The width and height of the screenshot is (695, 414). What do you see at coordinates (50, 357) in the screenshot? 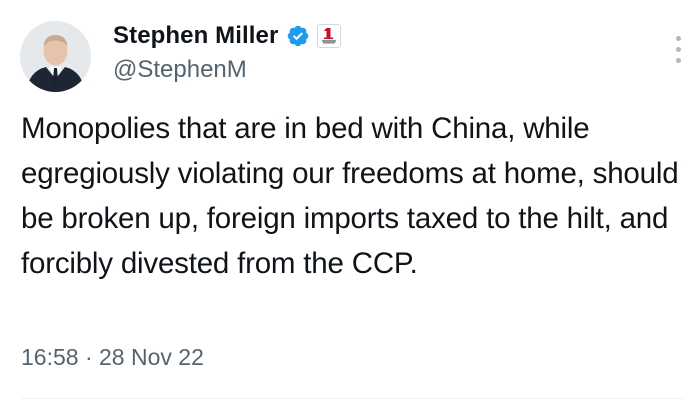
I see `tweet-time: 16:58` at bounding box center [50, 357].